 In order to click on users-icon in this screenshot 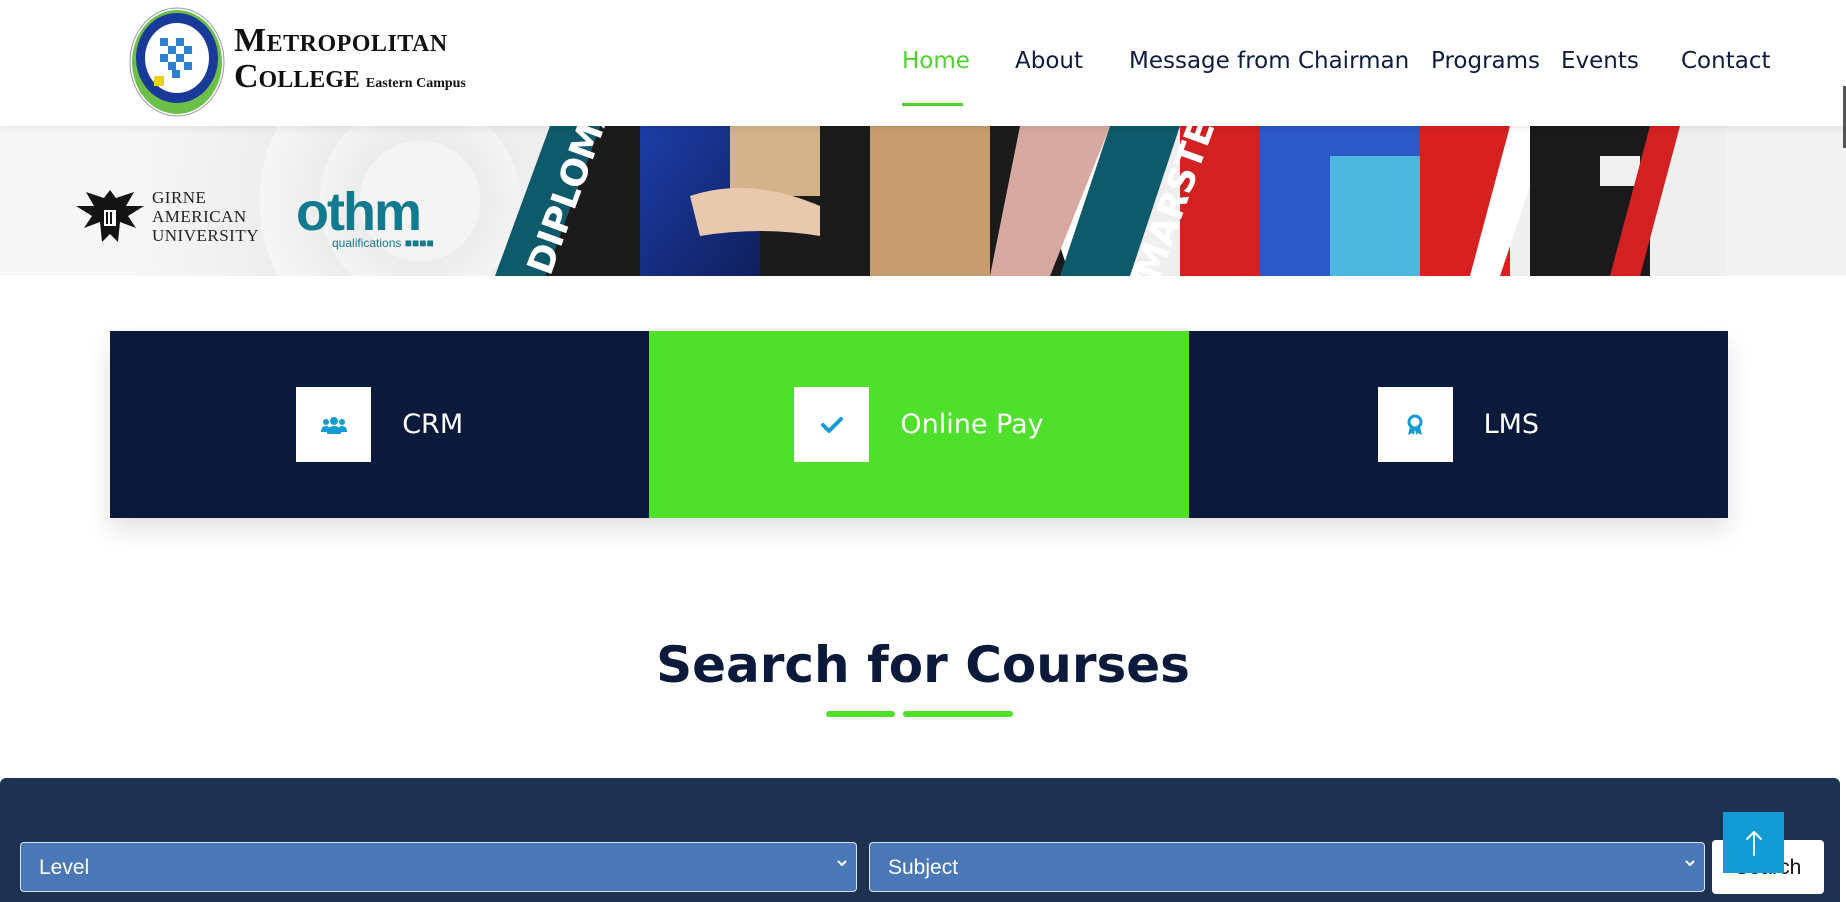, I will do `click(333, 425)`.